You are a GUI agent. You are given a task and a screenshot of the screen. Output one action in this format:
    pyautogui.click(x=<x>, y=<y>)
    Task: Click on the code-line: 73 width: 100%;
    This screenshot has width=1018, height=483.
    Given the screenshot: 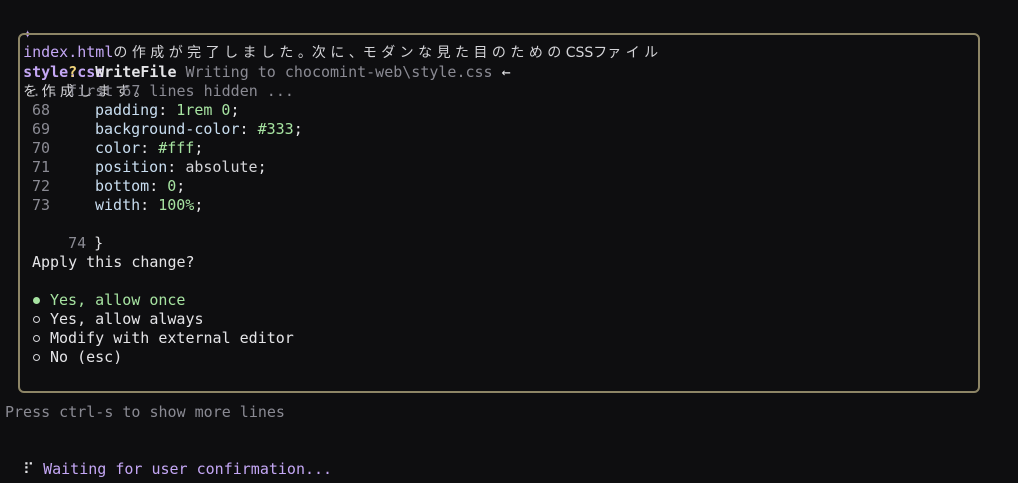 What is the action you would take?
    pyautogui.click(x=118, y=205)
    